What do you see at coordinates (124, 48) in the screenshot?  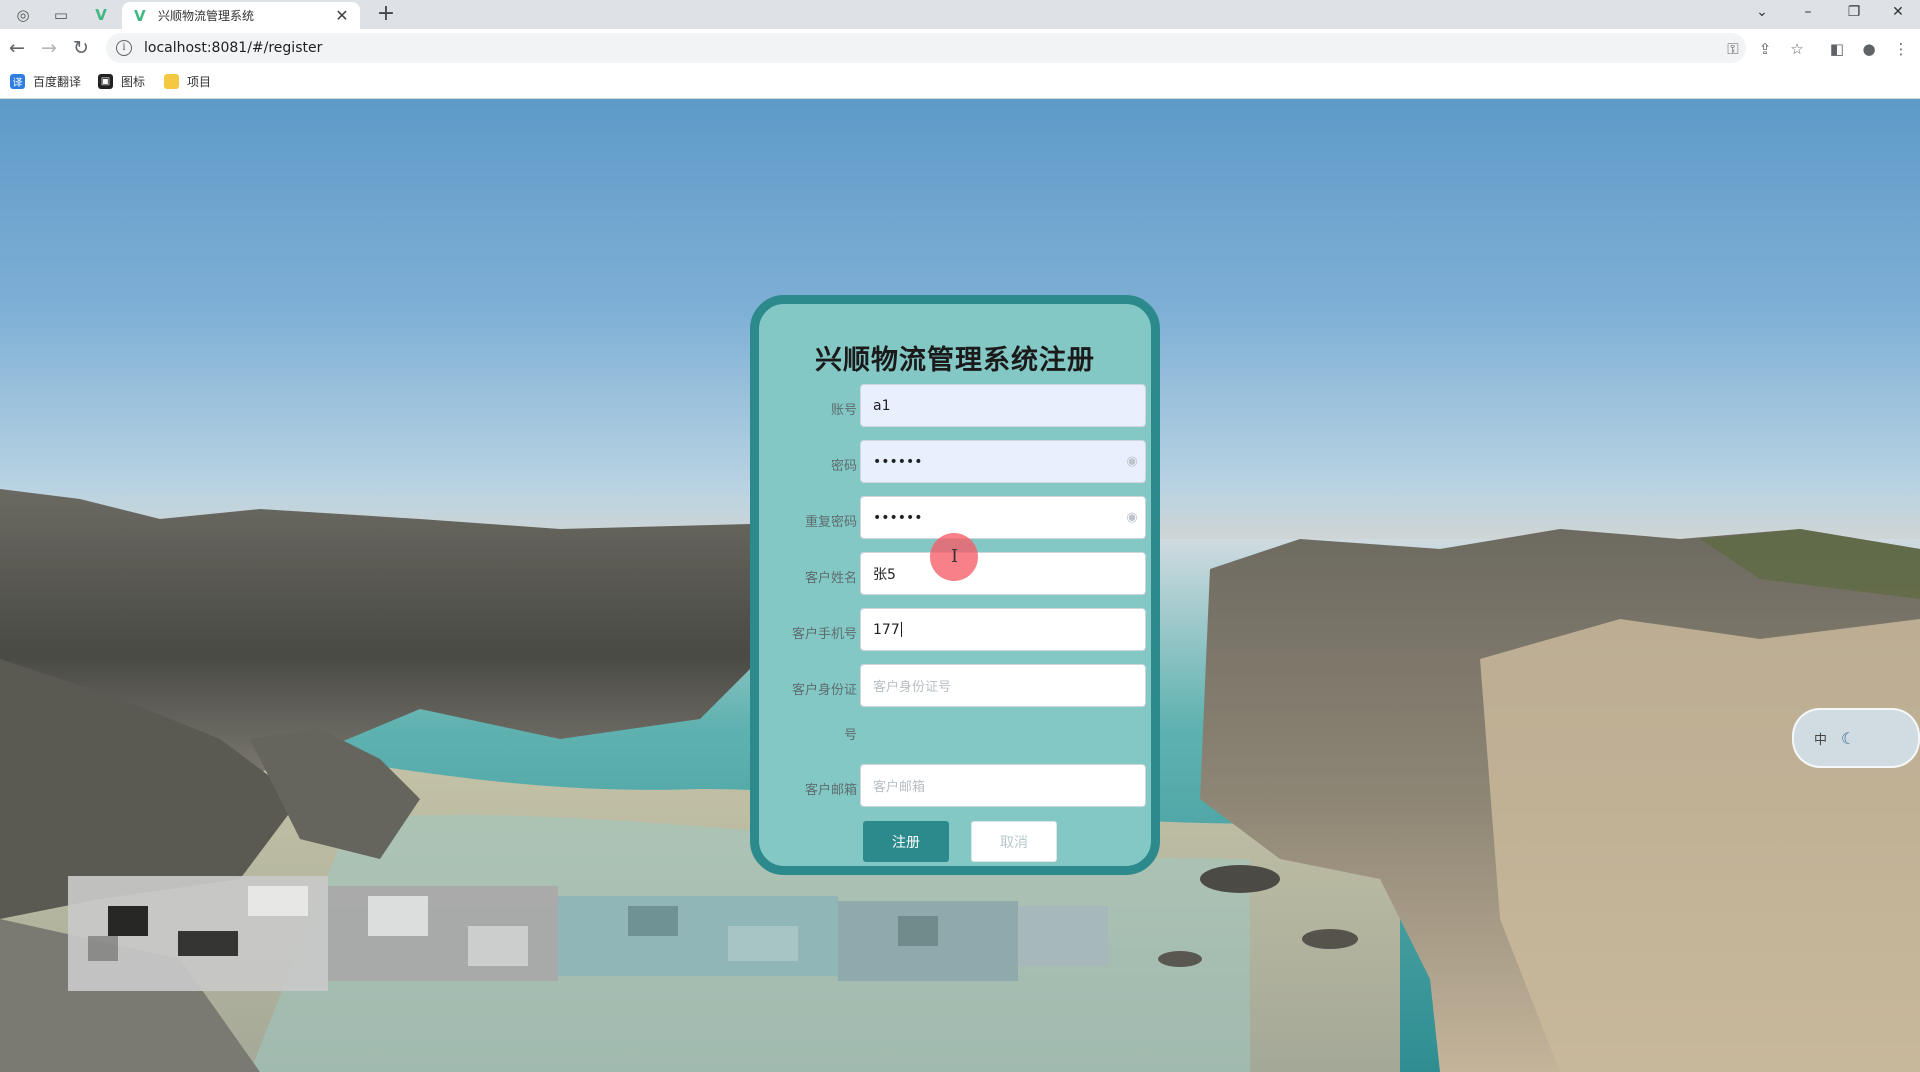 I see `info-icon: i` at bounding box center [124, 48].